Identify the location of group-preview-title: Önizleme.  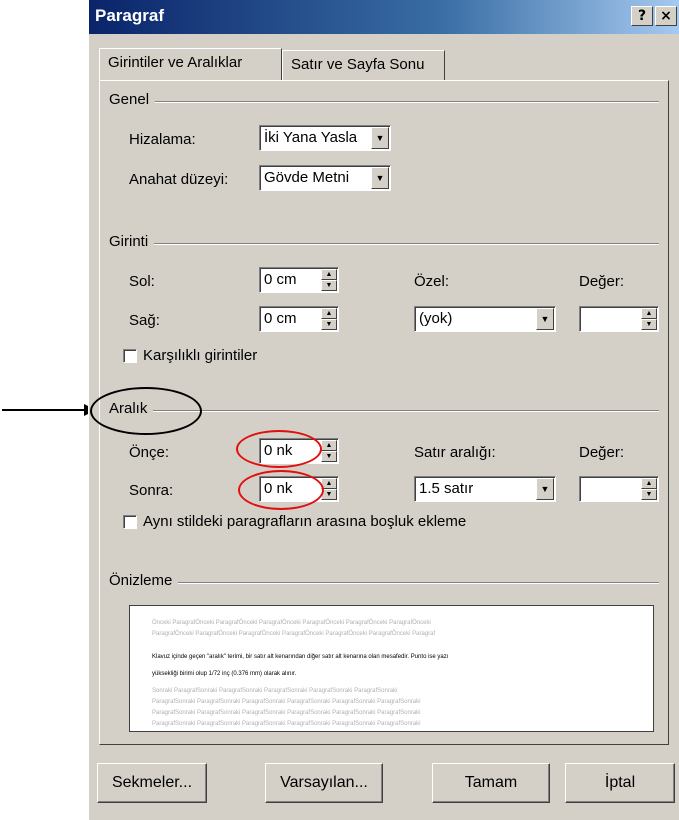
(144, 580).